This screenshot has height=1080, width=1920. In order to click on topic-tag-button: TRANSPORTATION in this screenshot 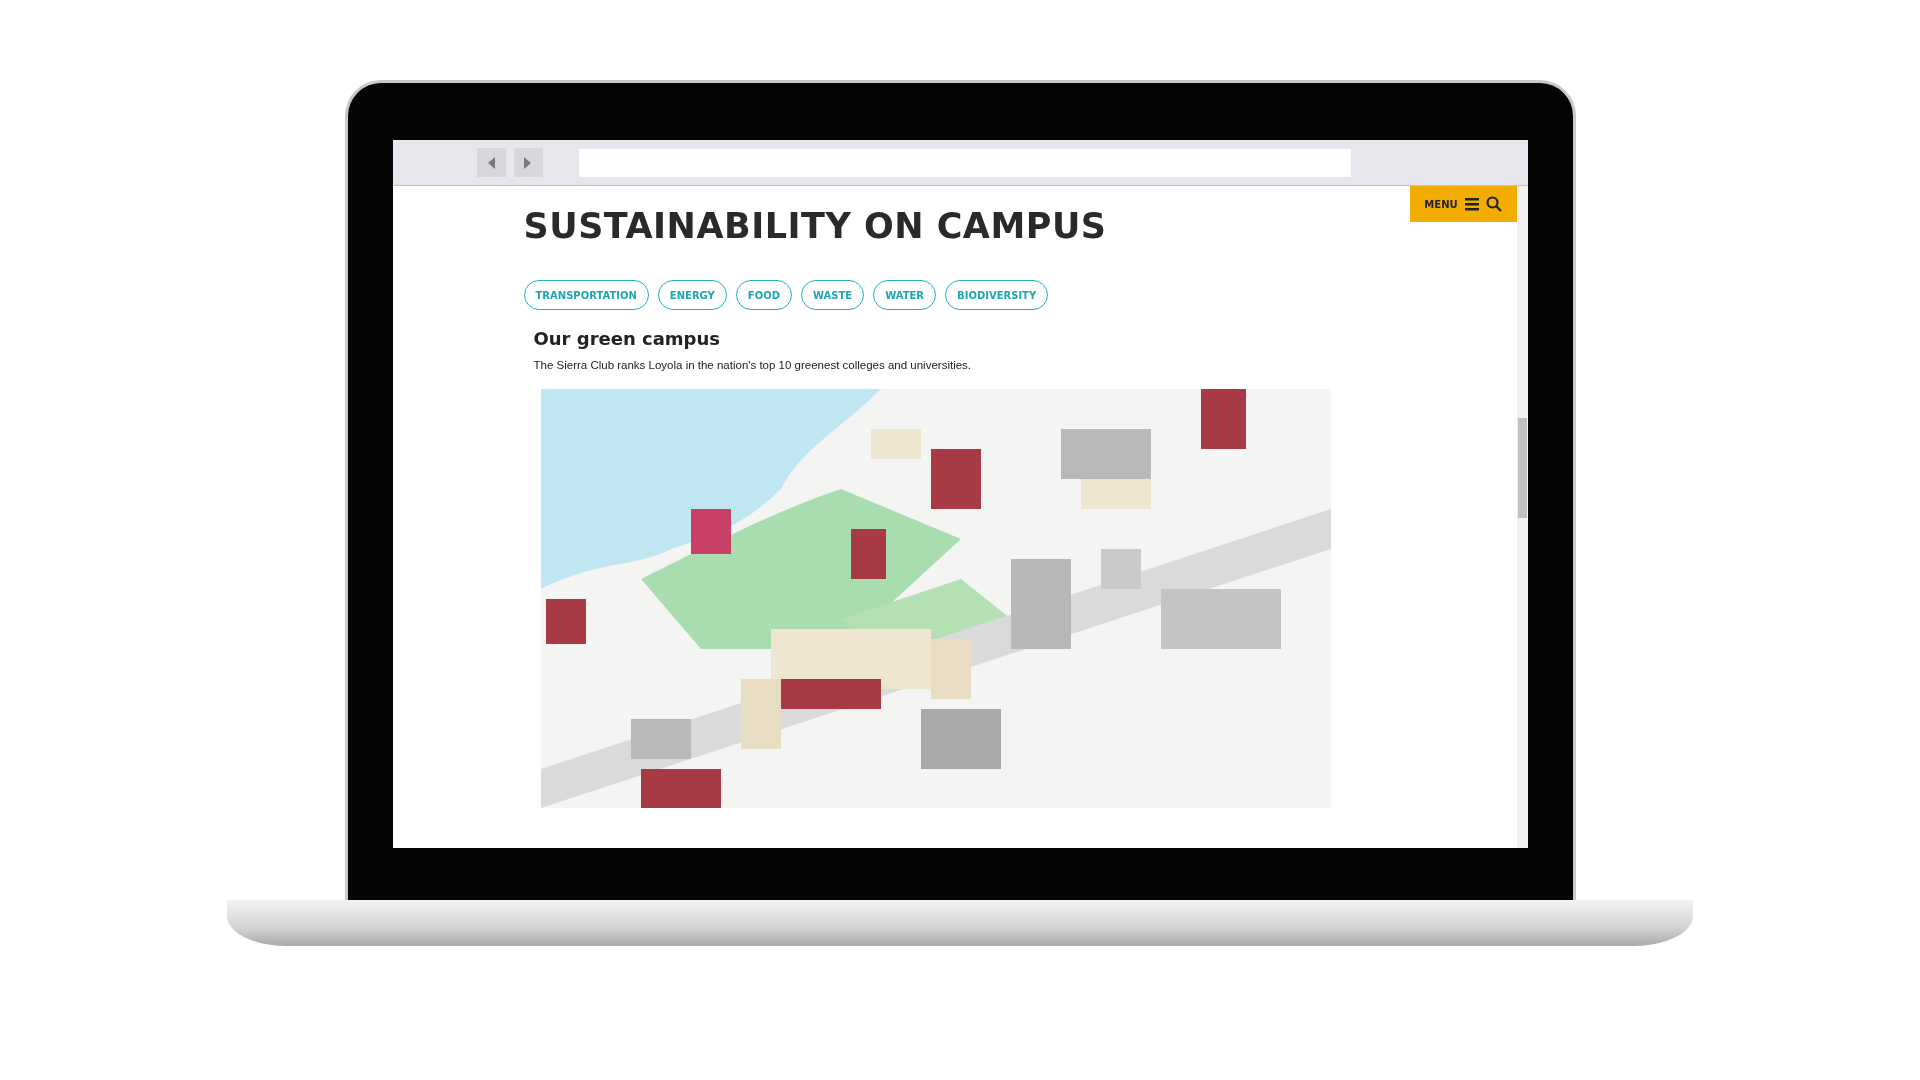, I will do `click(586, 295)`.